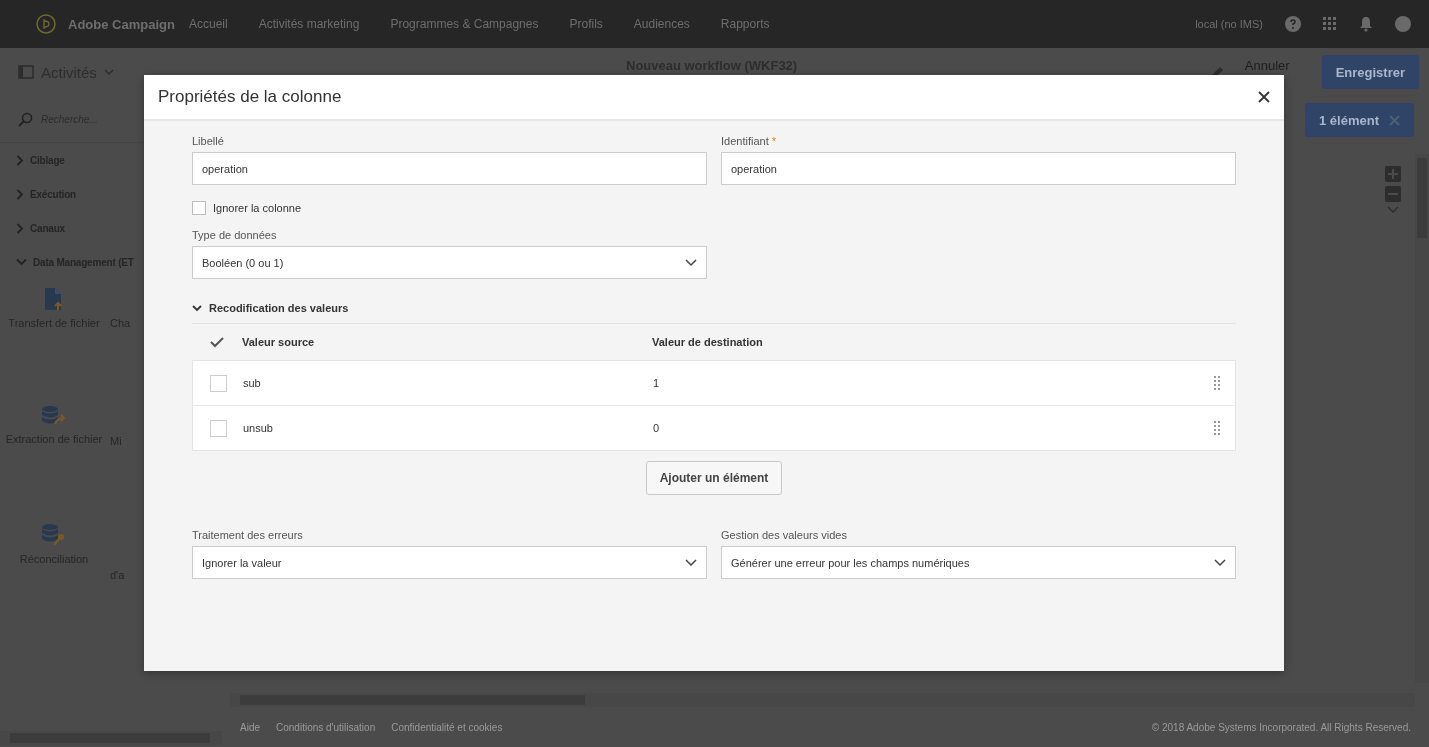 This screenshot has height=747, width=1429. I want to click on nav-link: Rapports, so click(745, 24).